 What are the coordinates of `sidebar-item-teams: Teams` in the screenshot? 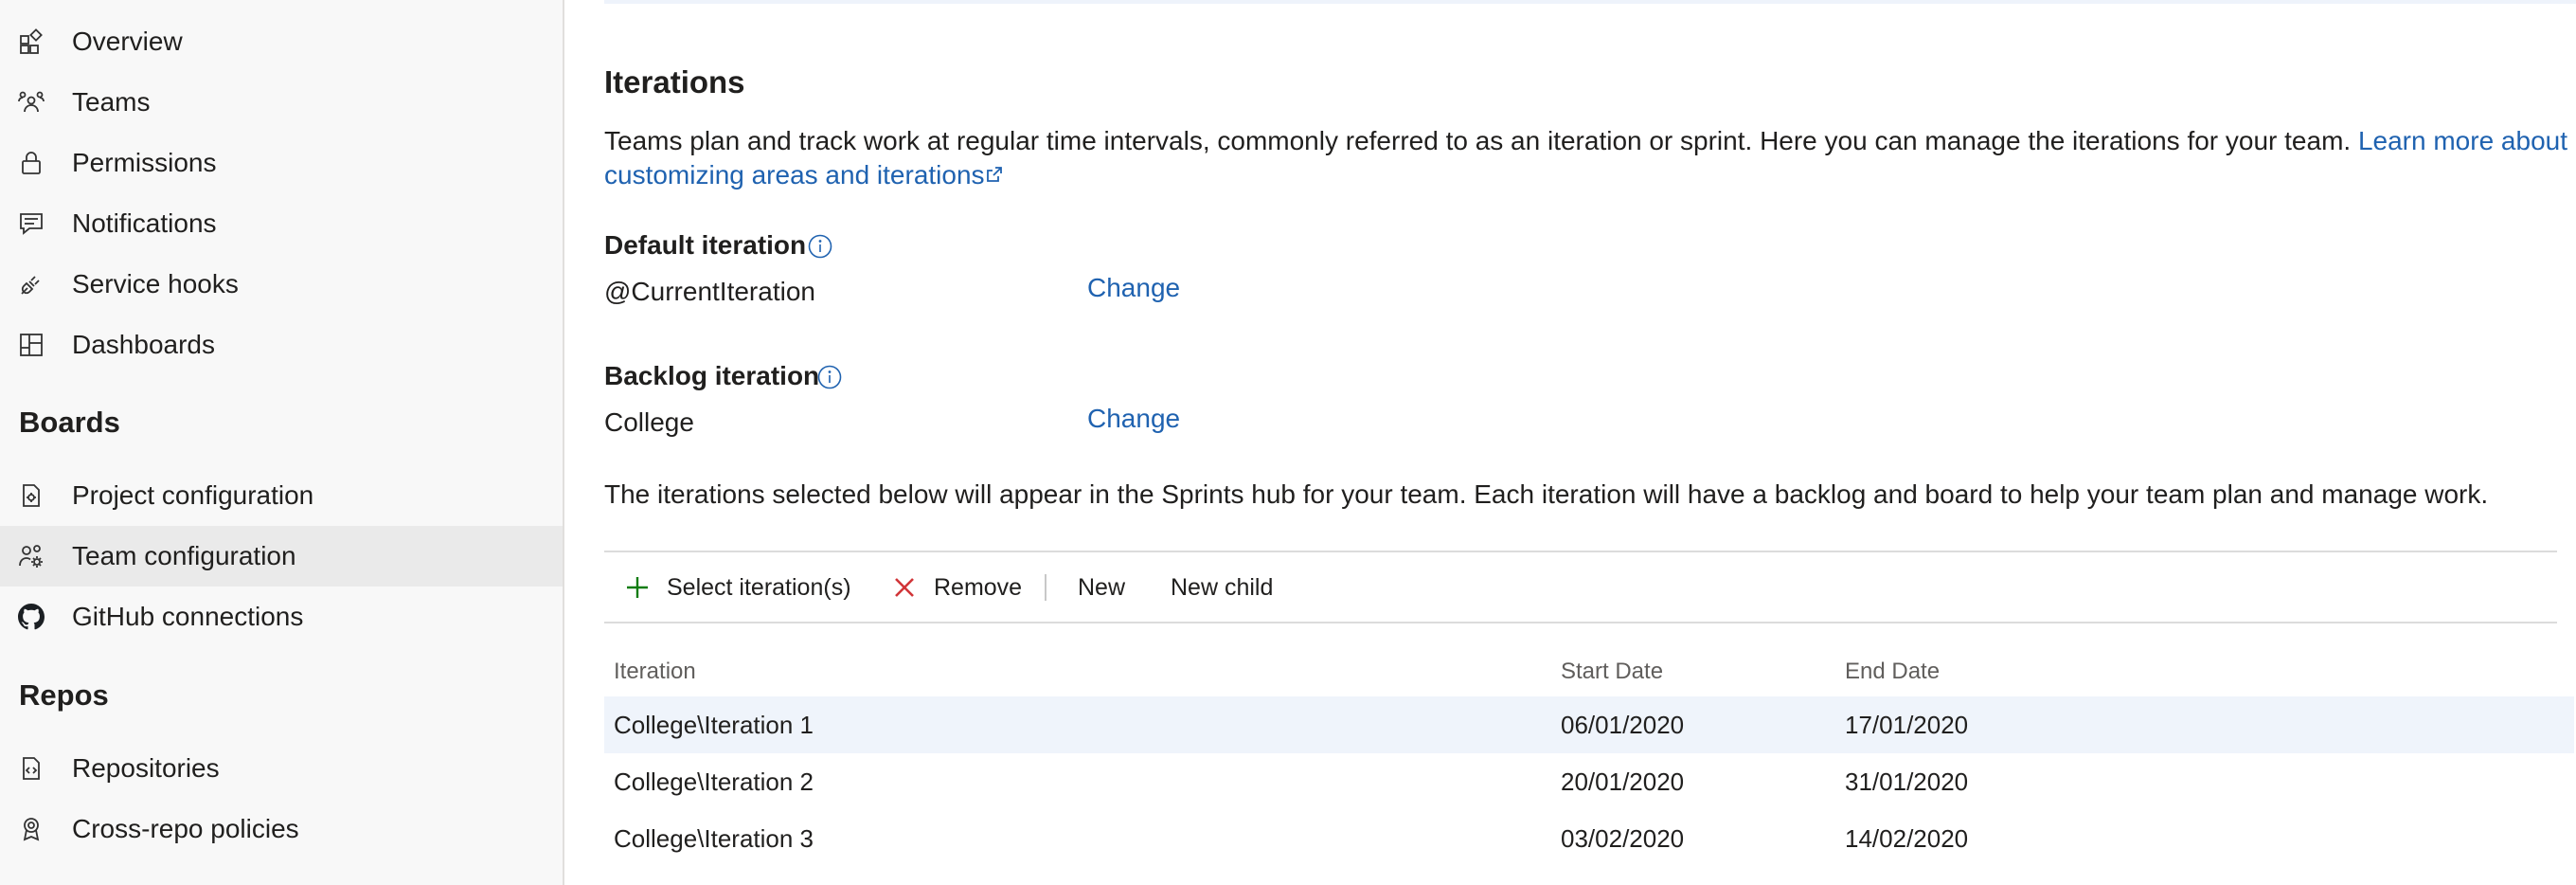 It's located at (281, 103).